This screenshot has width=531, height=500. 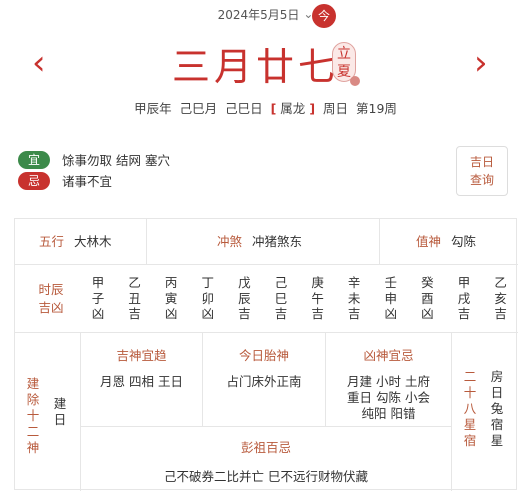 I want to click on hour-column: 丙寅凶, so click(x=171, y=298).